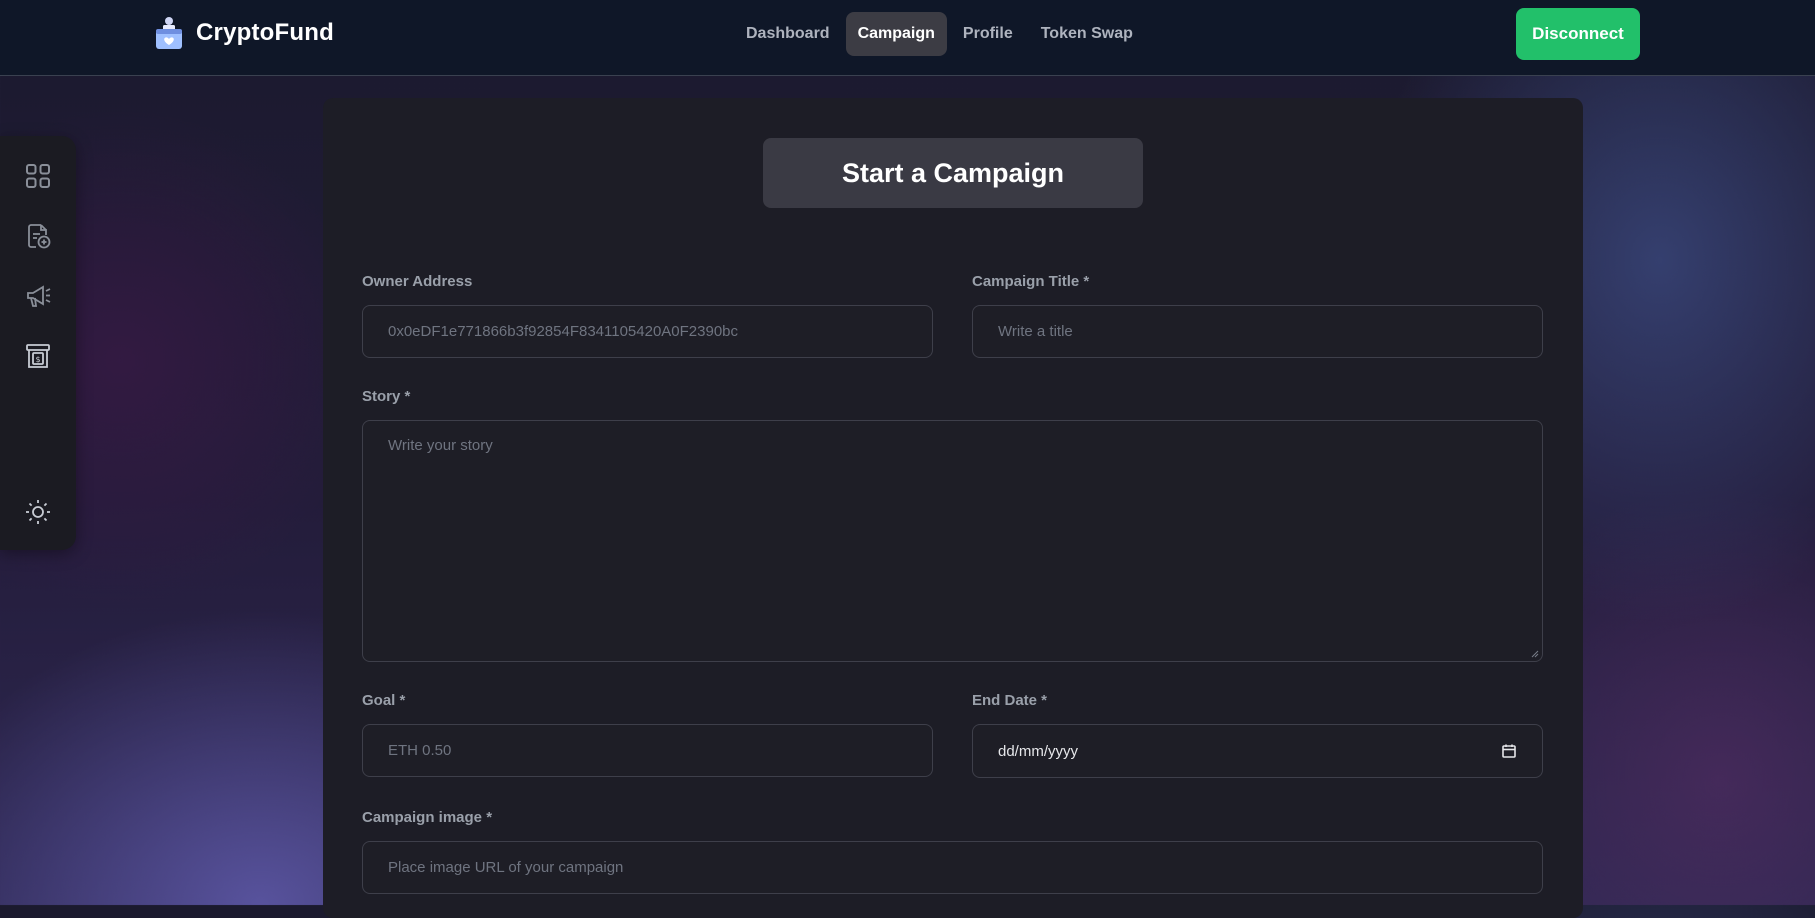 The height and width of the screenshot is (918, 1815). I want to click on tab-campaign: Campaign, so click(896, 34).